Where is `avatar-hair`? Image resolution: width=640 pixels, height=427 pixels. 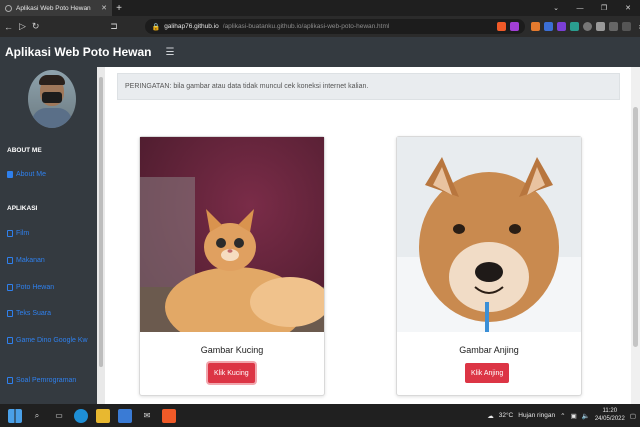 avatar-hair is located at coordinates (52, 80).